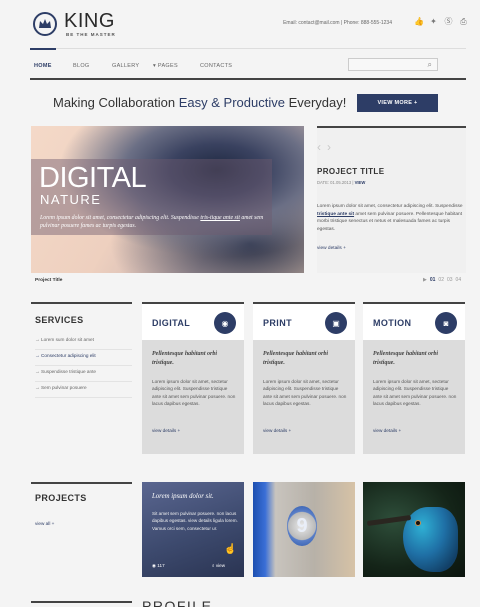  What do you see at coordinates (430, 539) in the screenshot?
I see `kingfisher-image` at bounding box center [430, 539].